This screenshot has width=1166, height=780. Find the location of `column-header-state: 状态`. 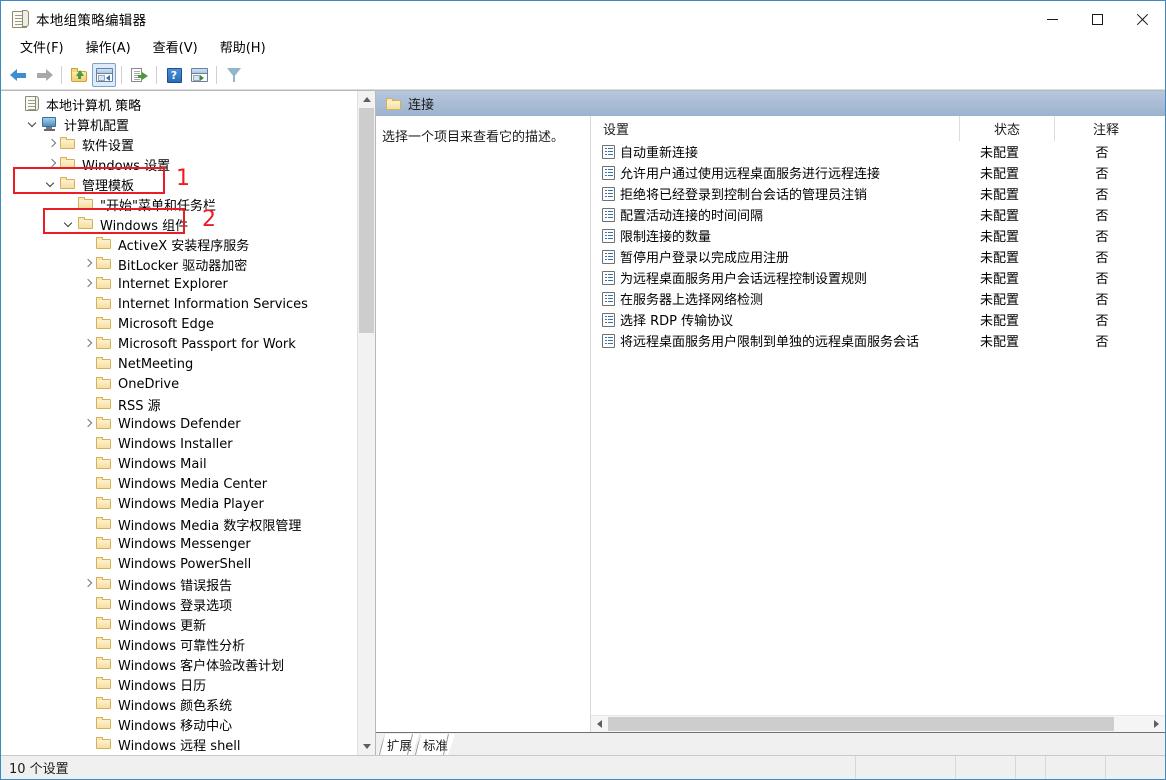

column-header-state: 状态 is located at coordinates (1007, 128).